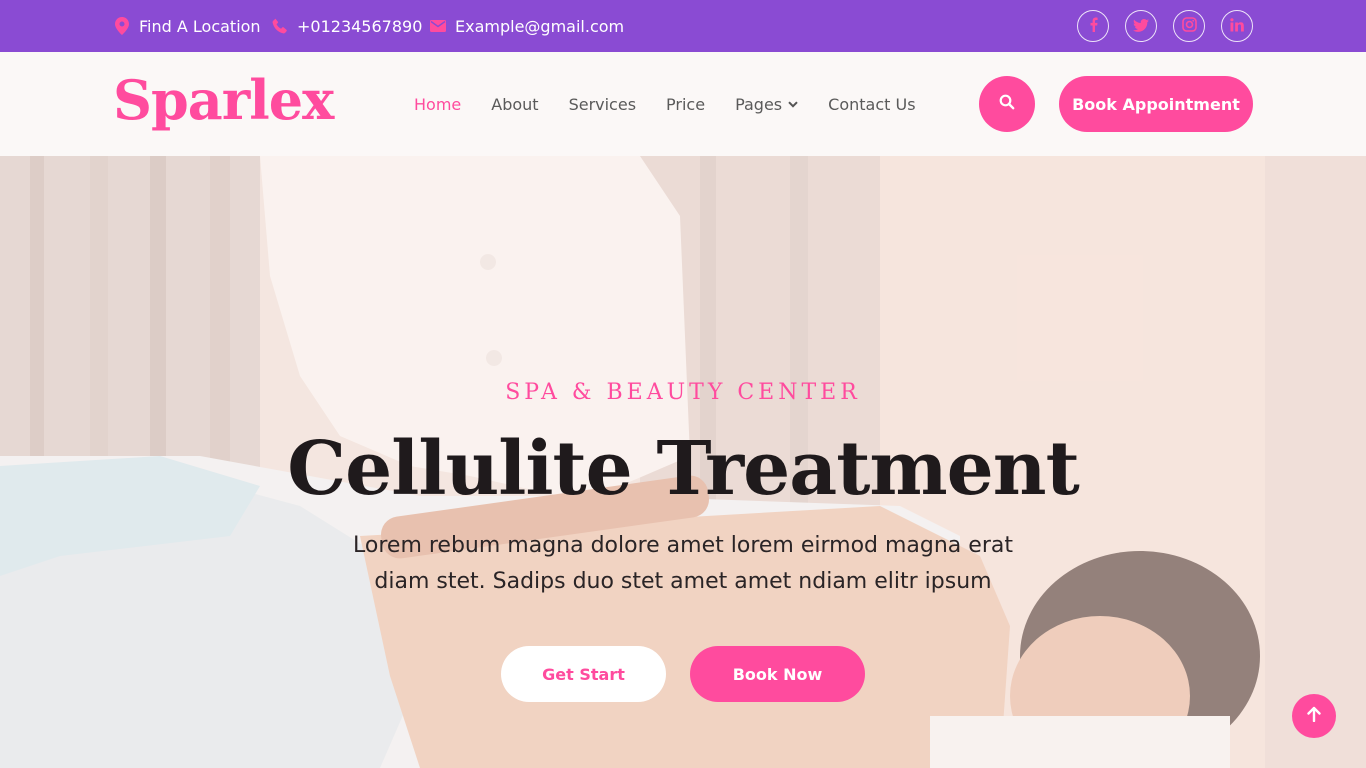 This screenshot has height=768, width=1366. What do you see at coordinates (759, 104) in the screenshot?
I see `nav-pages-label: Pages` at bounding box center [759, 104].